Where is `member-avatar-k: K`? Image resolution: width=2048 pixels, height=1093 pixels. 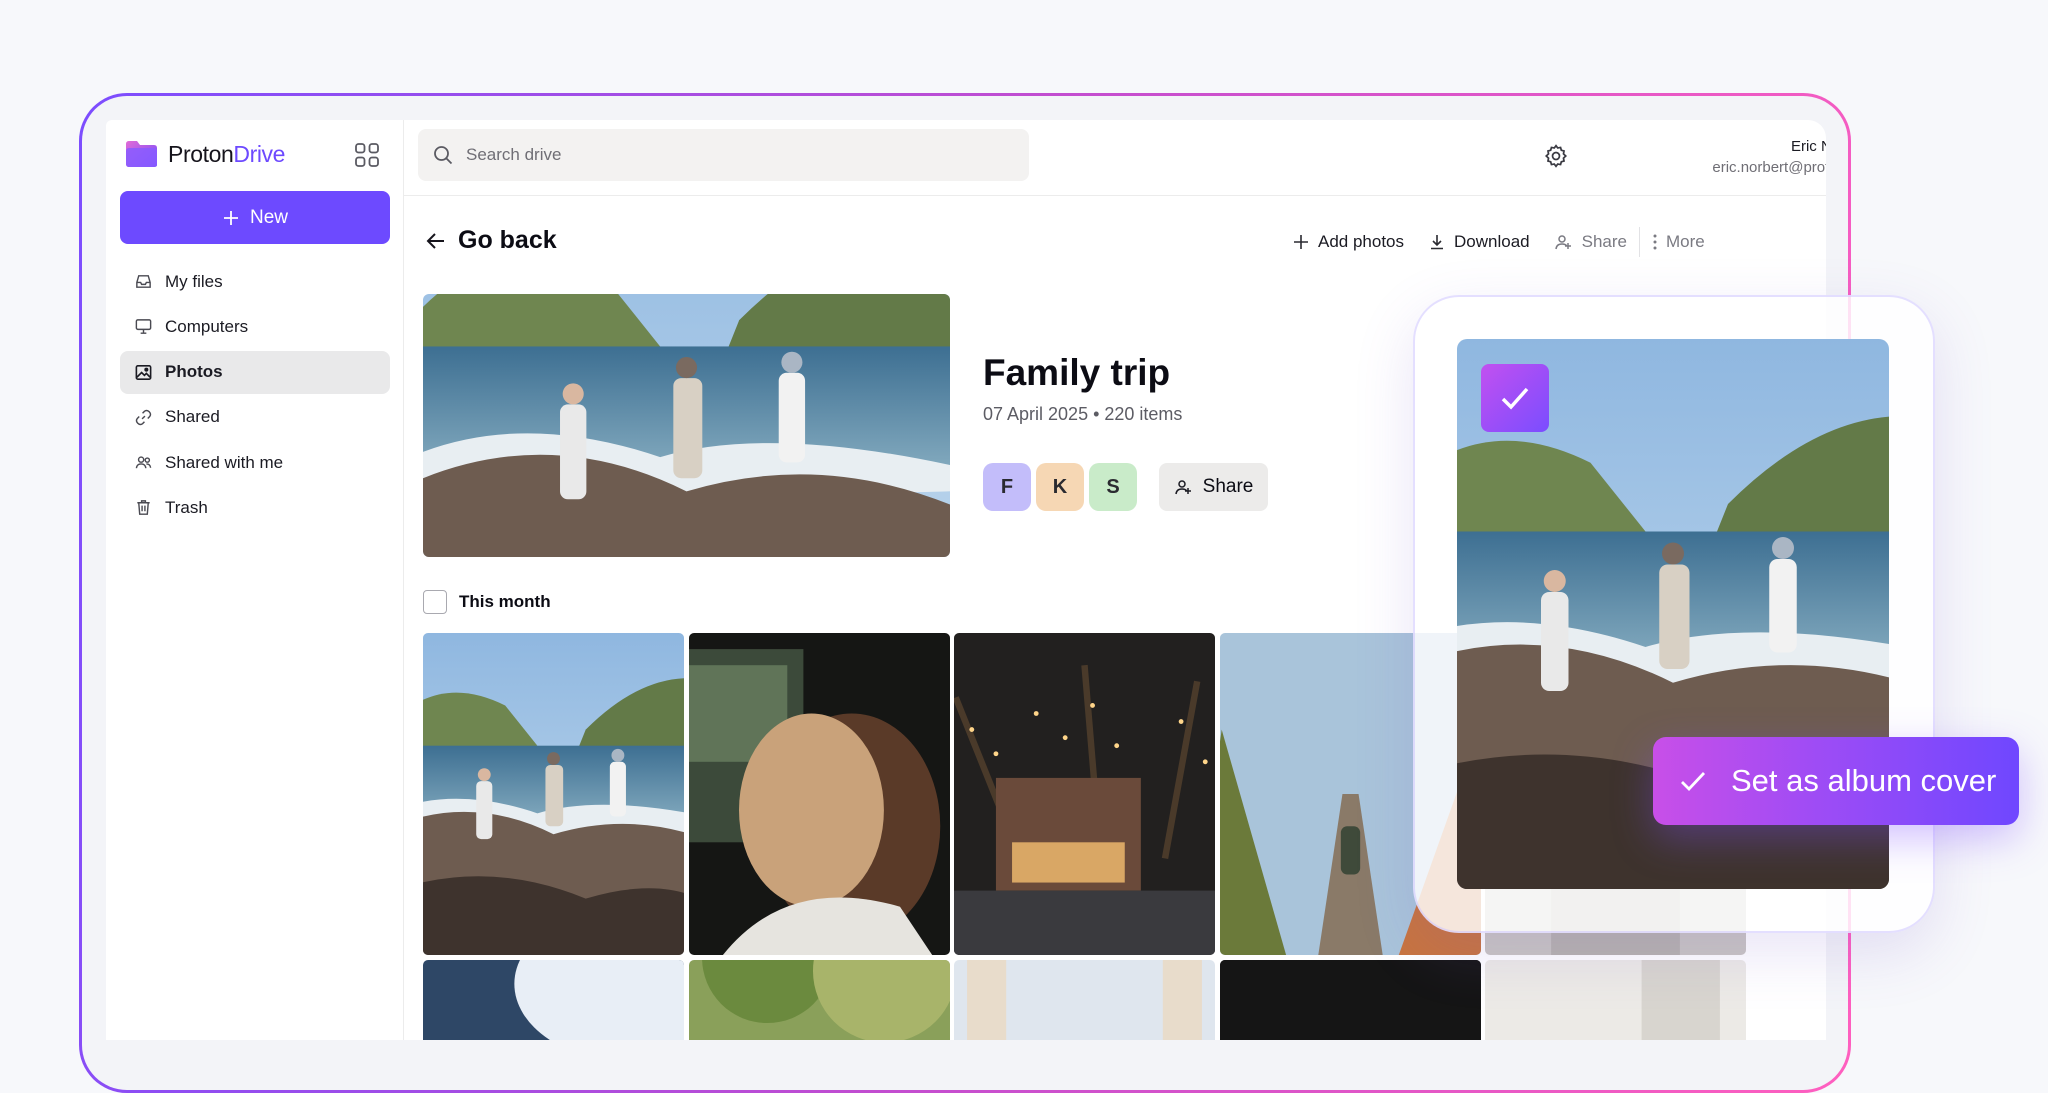
member-avatar-k: K is located at coordinates (1060, 487).